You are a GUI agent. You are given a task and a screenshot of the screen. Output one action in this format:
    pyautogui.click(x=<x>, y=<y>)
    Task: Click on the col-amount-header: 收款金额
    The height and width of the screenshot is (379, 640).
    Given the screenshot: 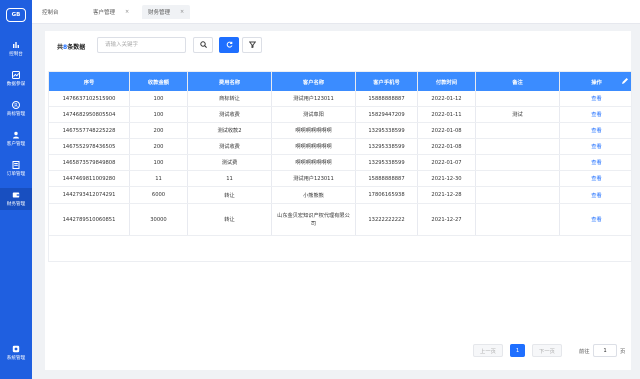 What is the action you would take?
    pyautogui.click(x=159, y=81)
    